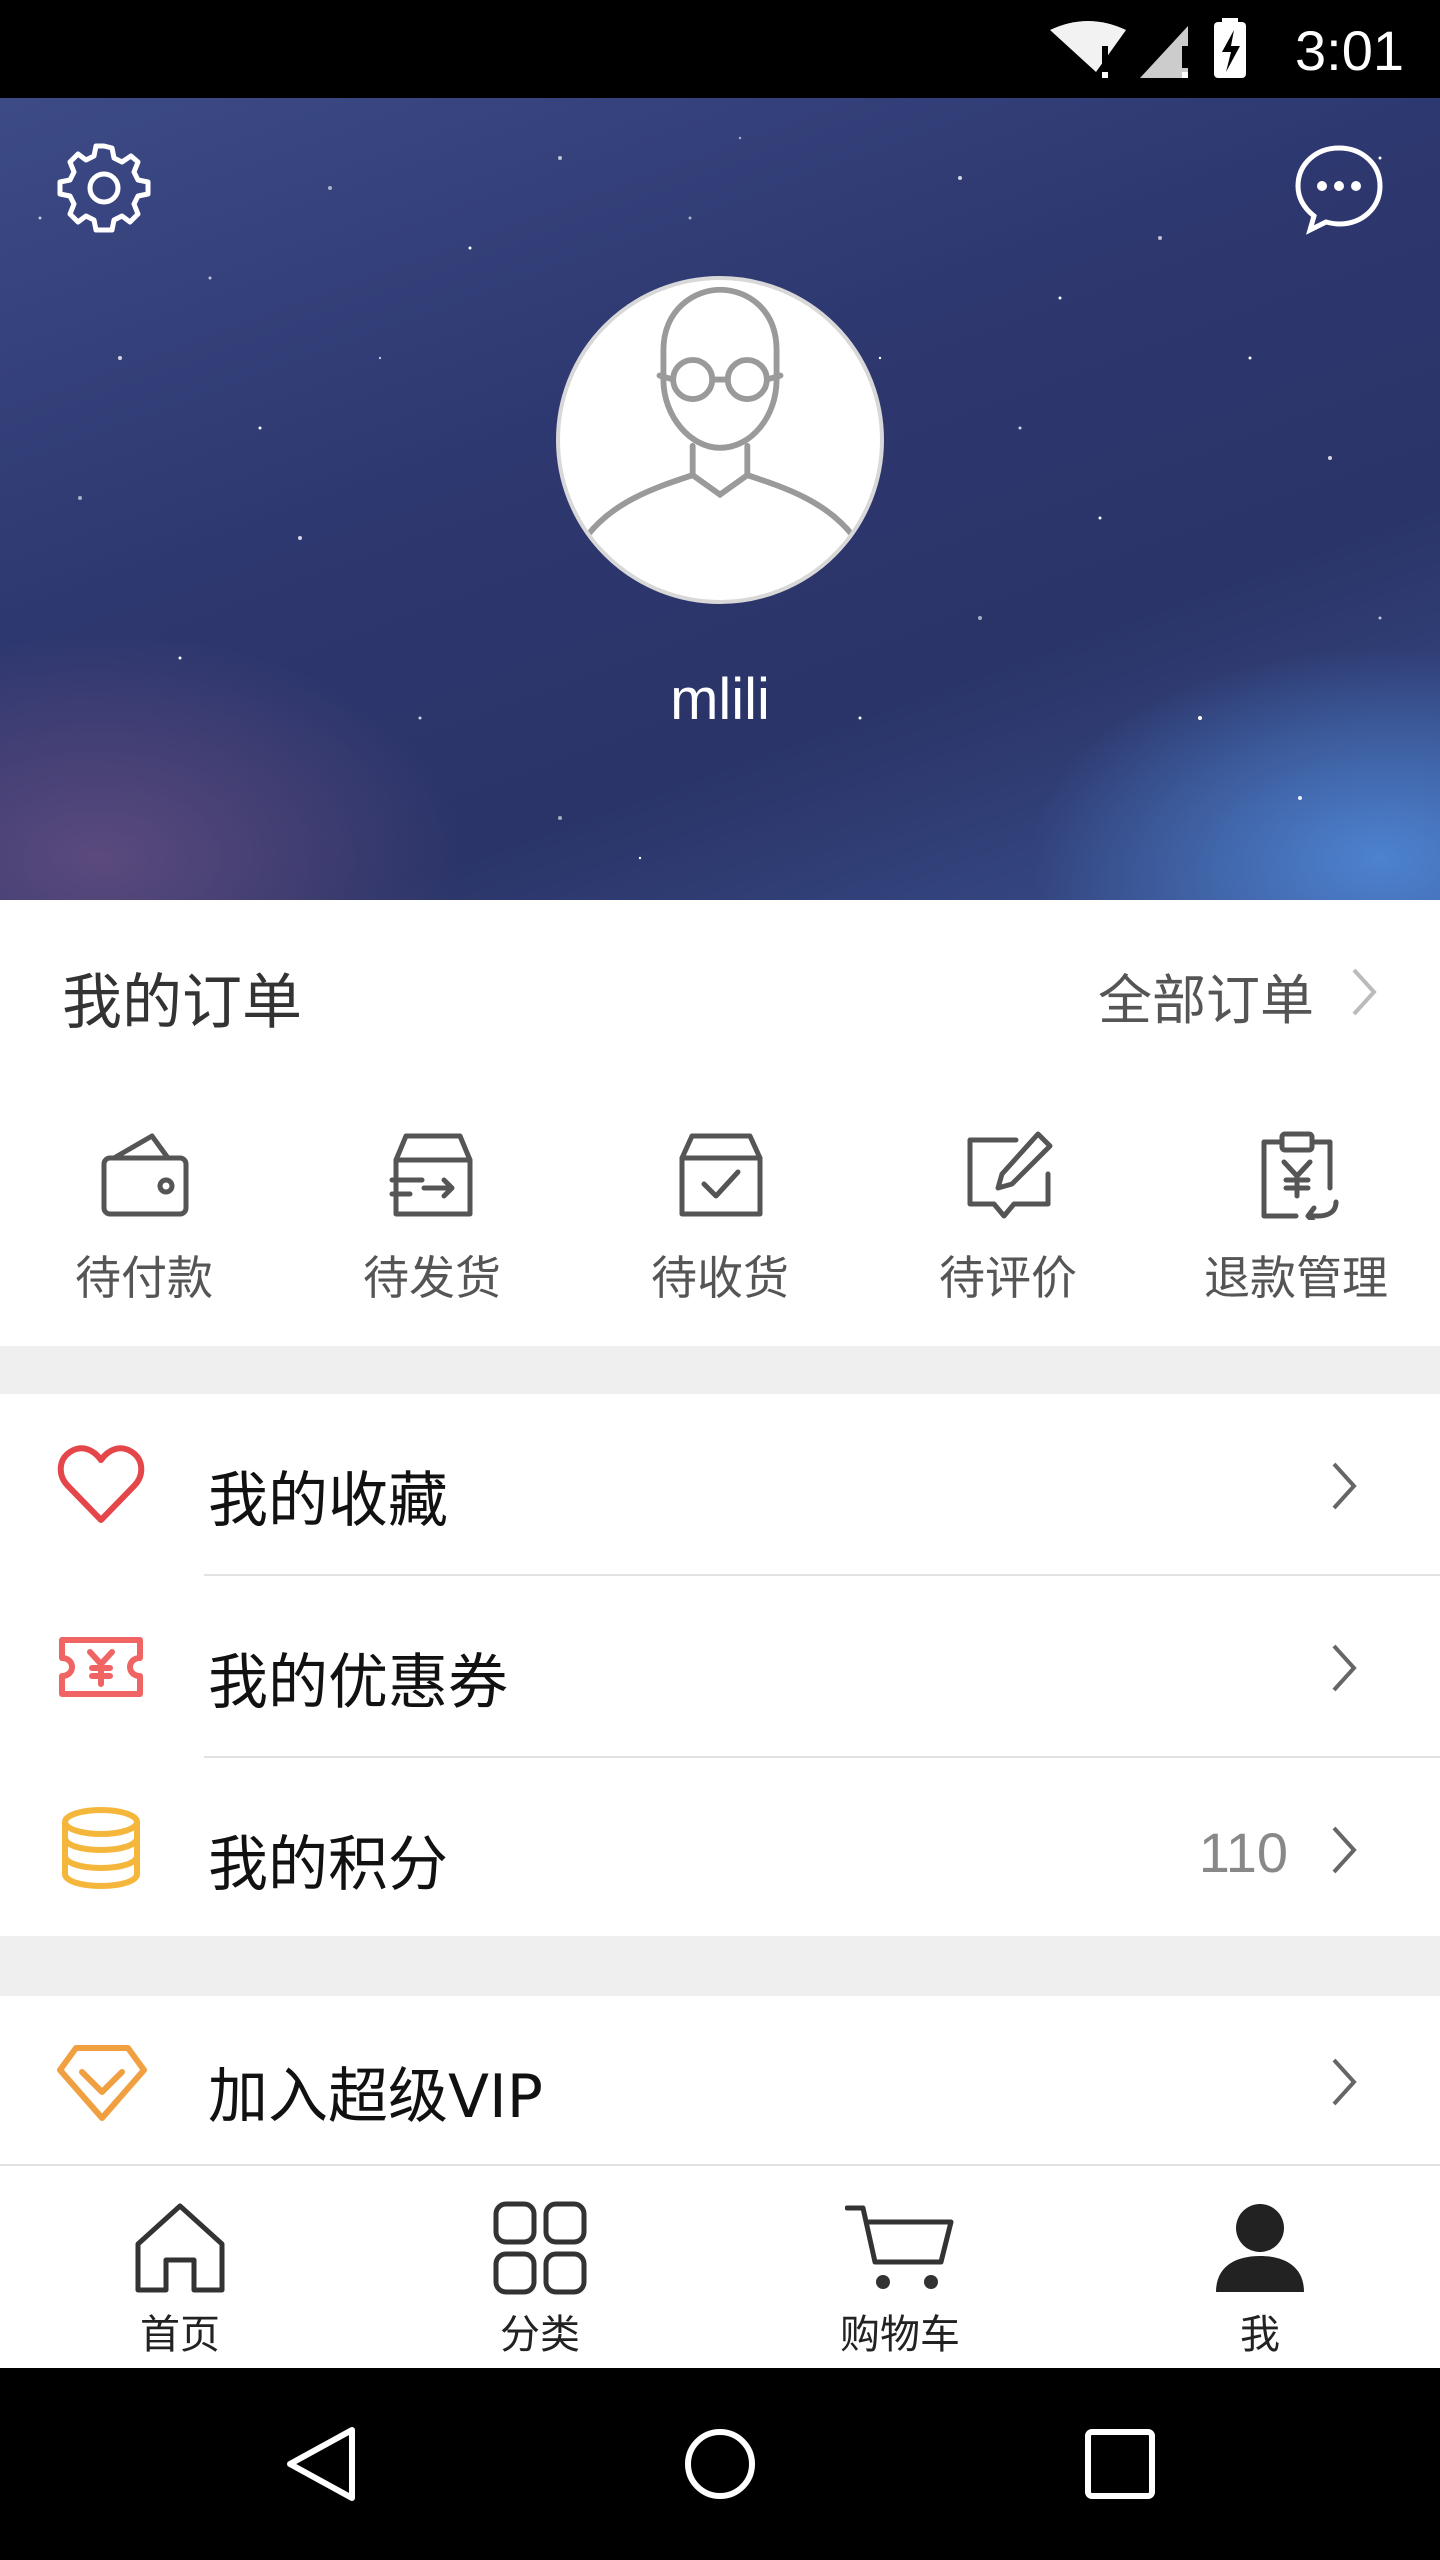  Describe the element at coordinates (720, 1278) in the screenshot. I see `order-item-label: 待收货` at that location.